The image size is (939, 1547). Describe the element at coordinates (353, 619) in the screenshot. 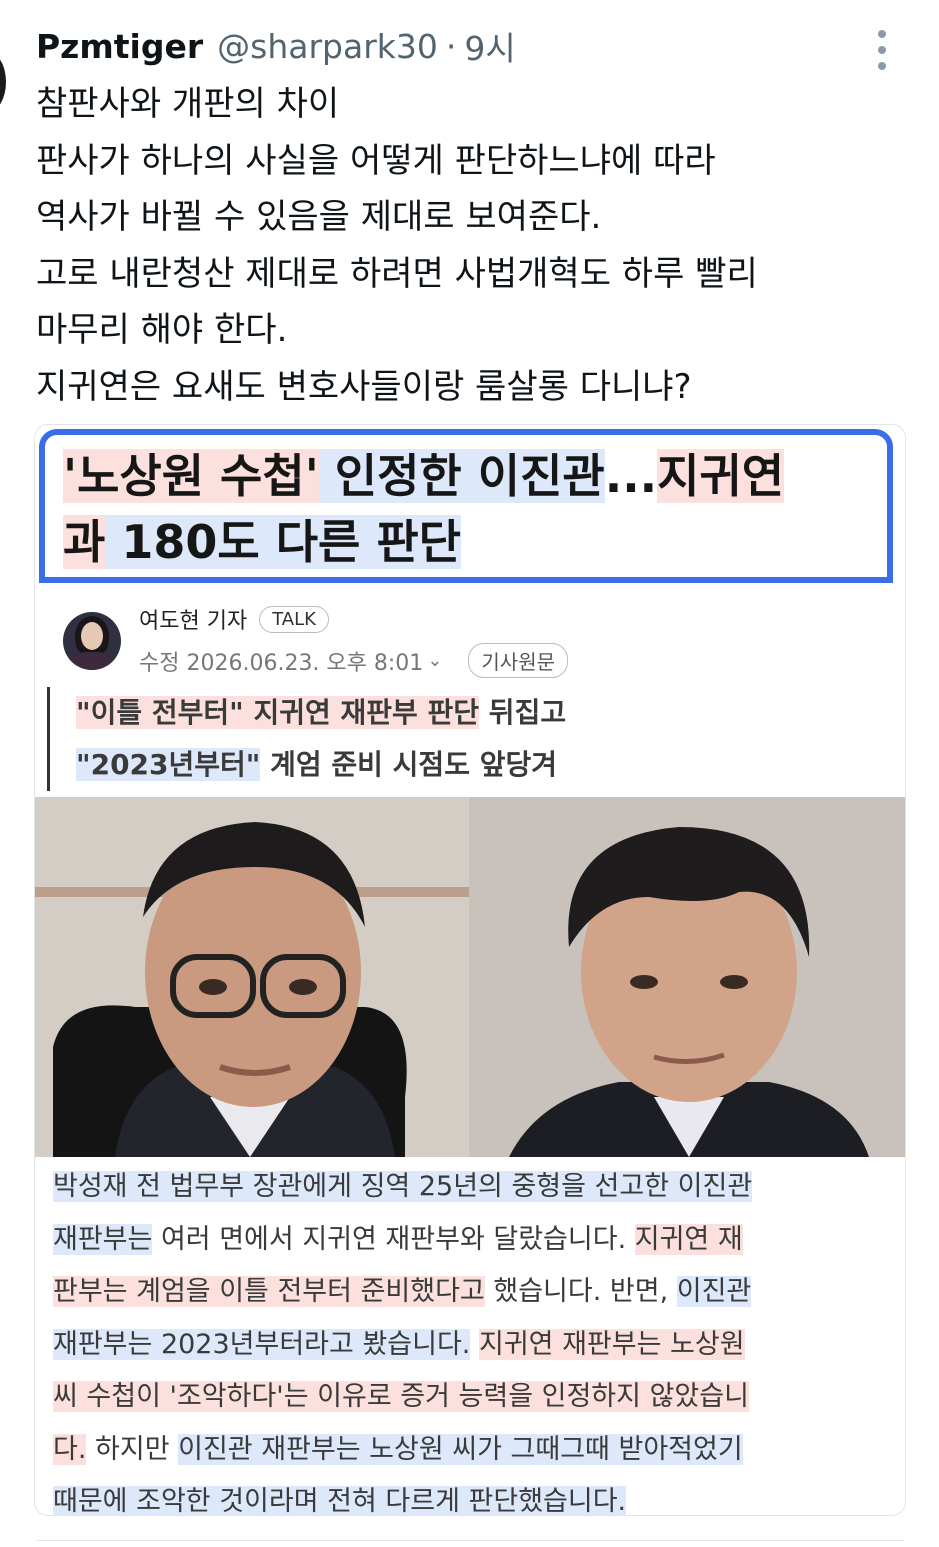

I see `reporter-name-row: 여도현 기자 TALK` at that location.